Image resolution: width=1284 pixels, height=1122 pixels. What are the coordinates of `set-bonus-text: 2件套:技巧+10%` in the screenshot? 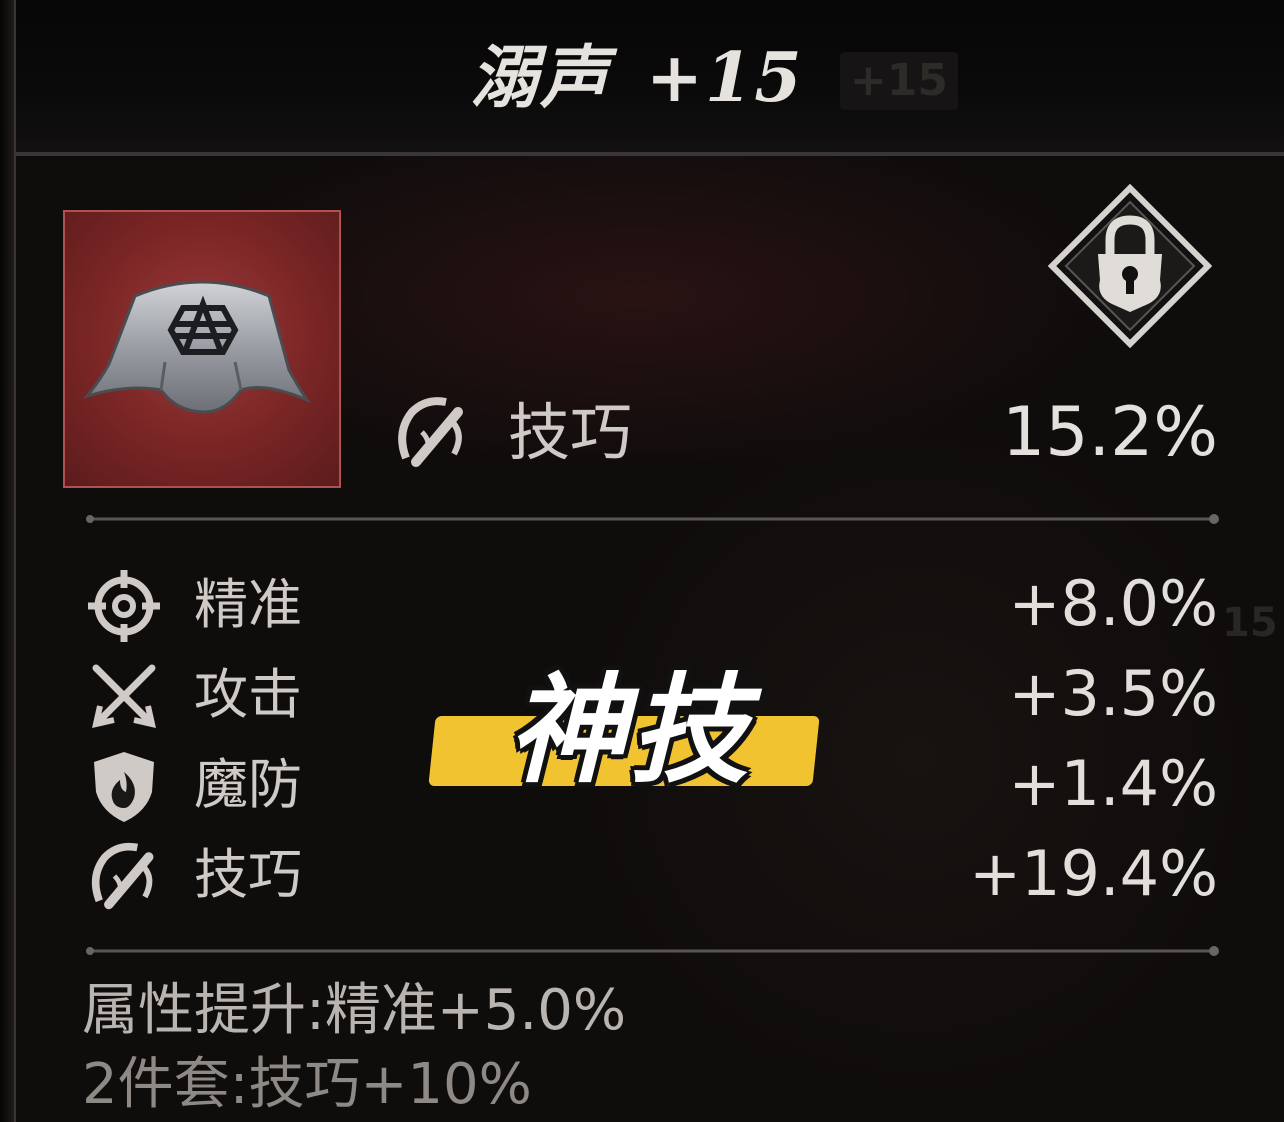 It's located at (307, 1084).